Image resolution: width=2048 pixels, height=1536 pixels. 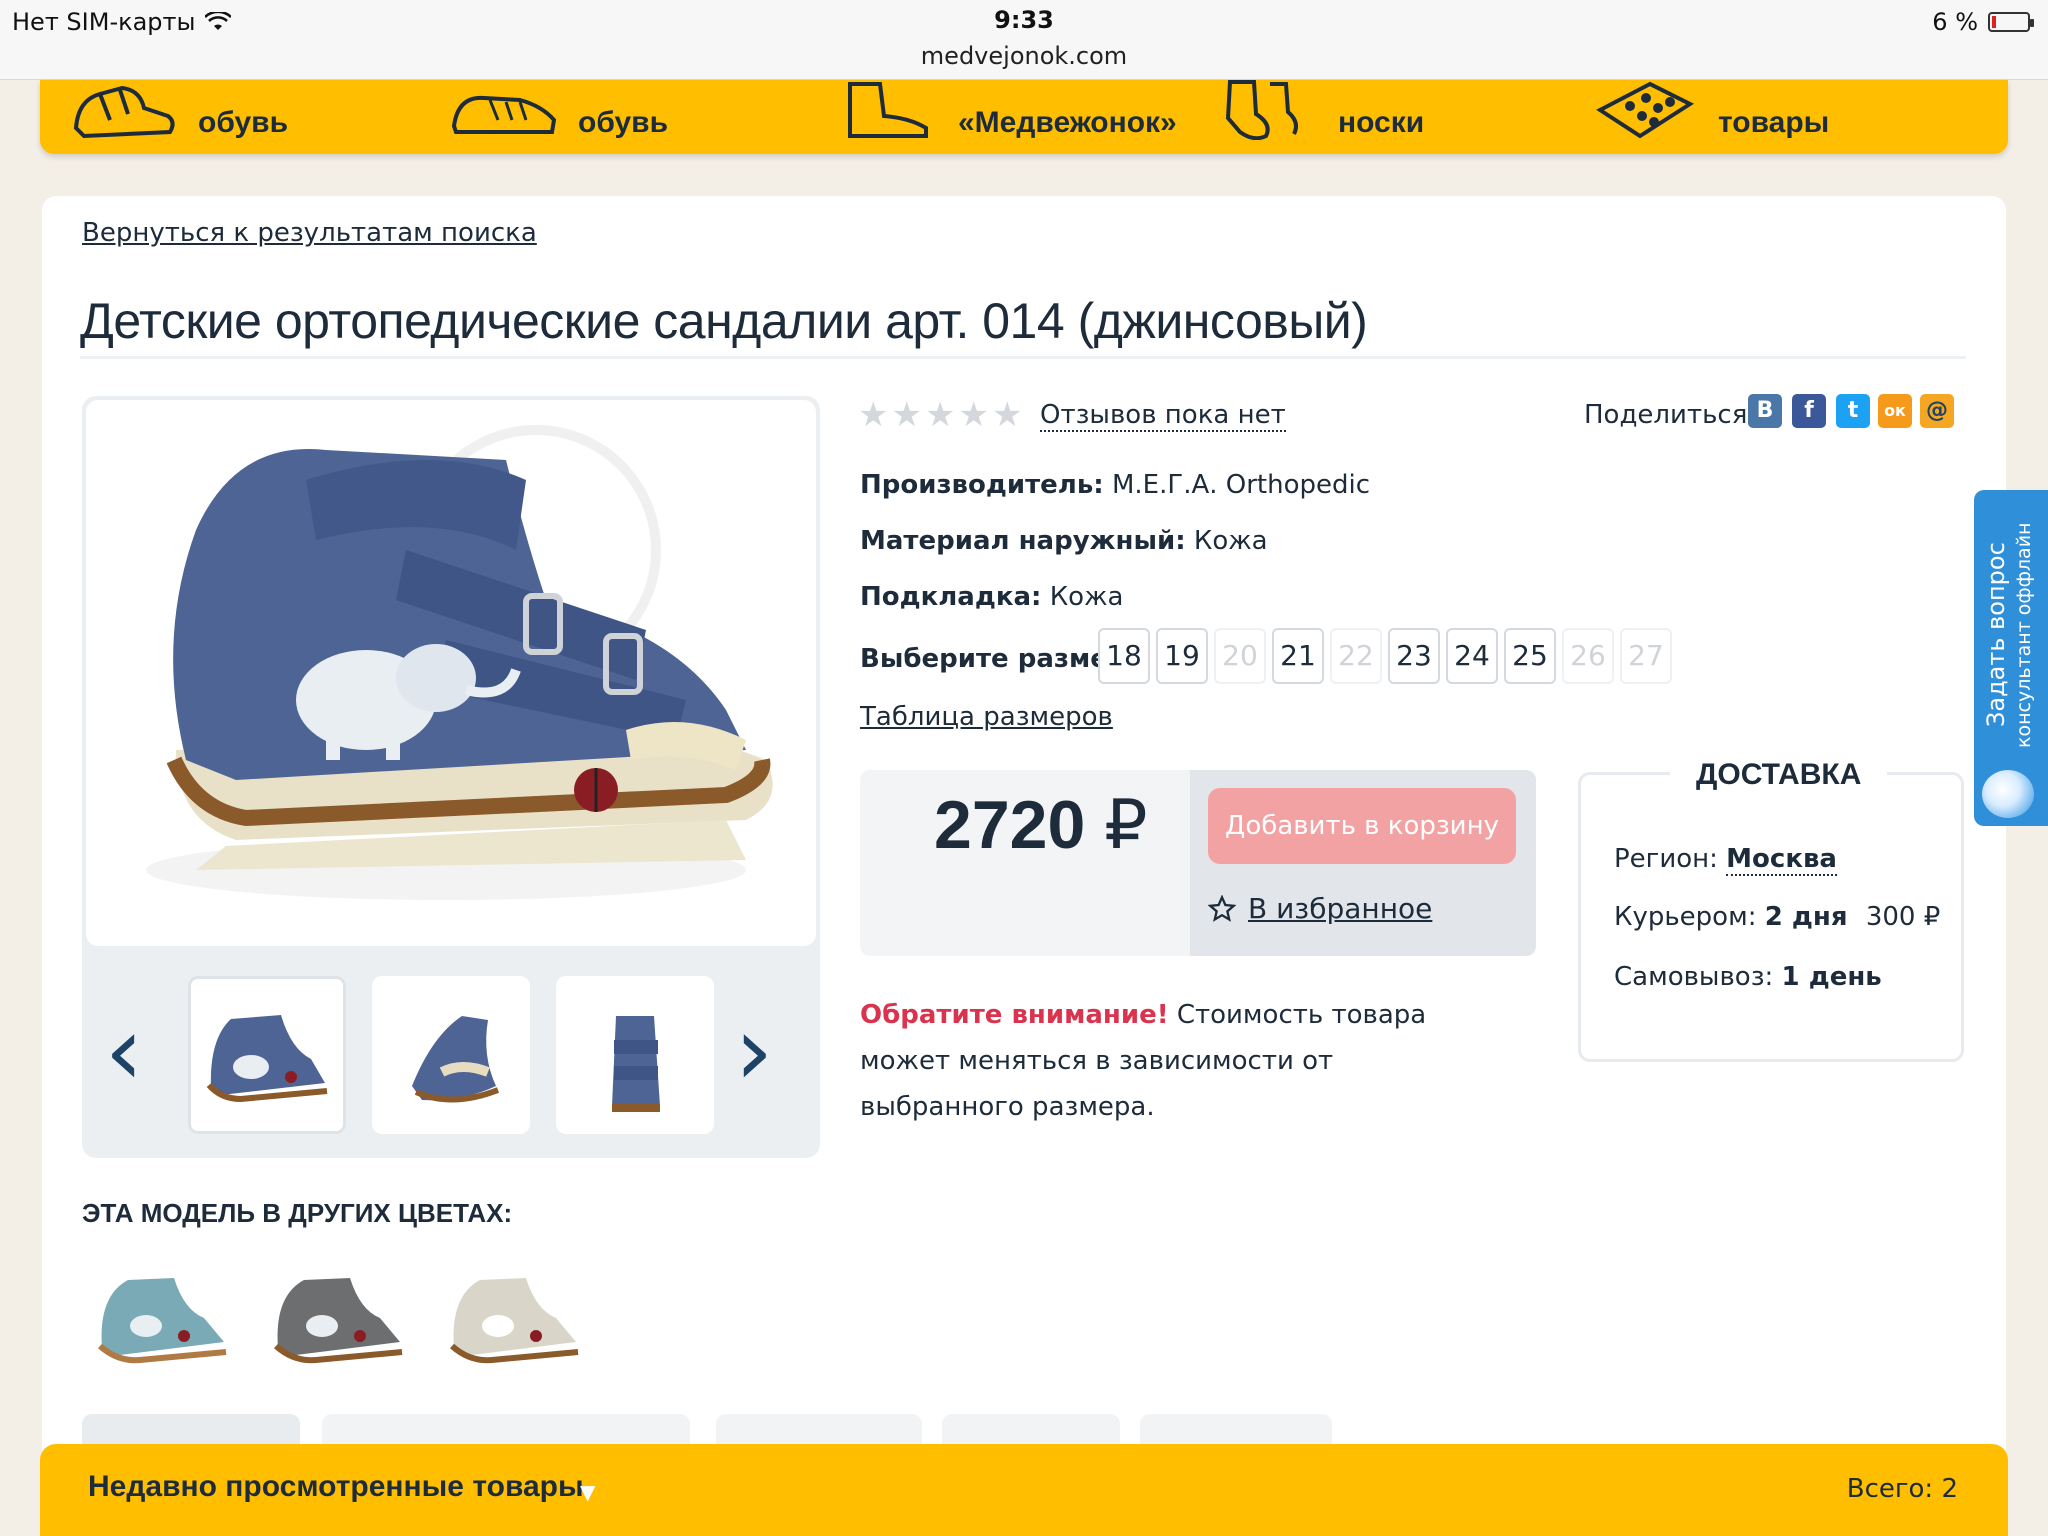 I want to click on color-variant-beige, so click(x=515, y=1316).